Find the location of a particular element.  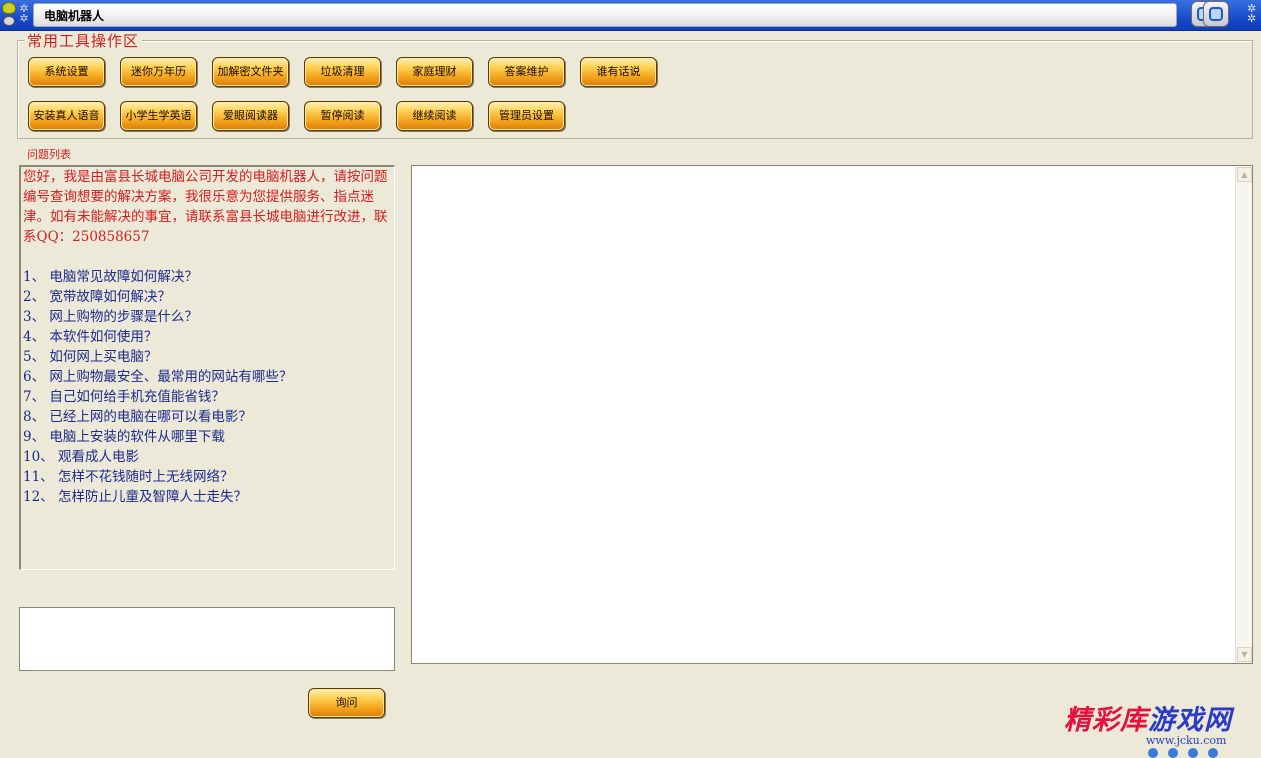

admin-settings-button: 管理员设置 is located at coordinates (526, 116).